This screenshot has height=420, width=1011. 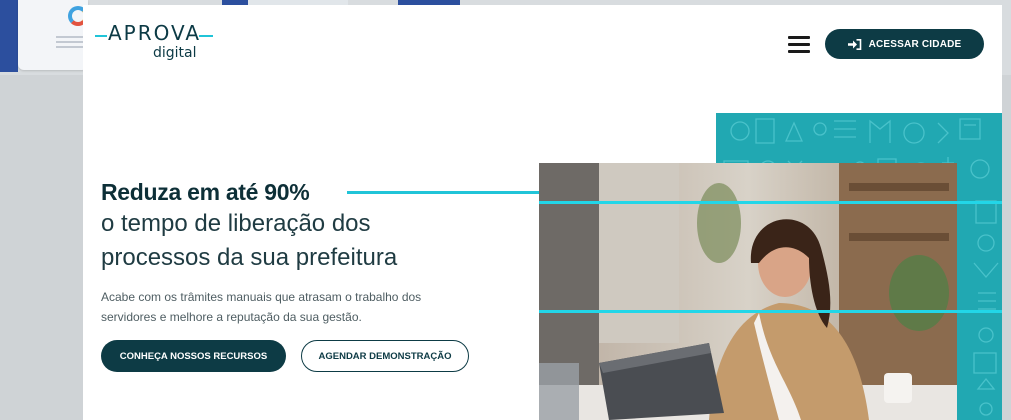 I want to click on logo-dash, so click(x=206, y=36).